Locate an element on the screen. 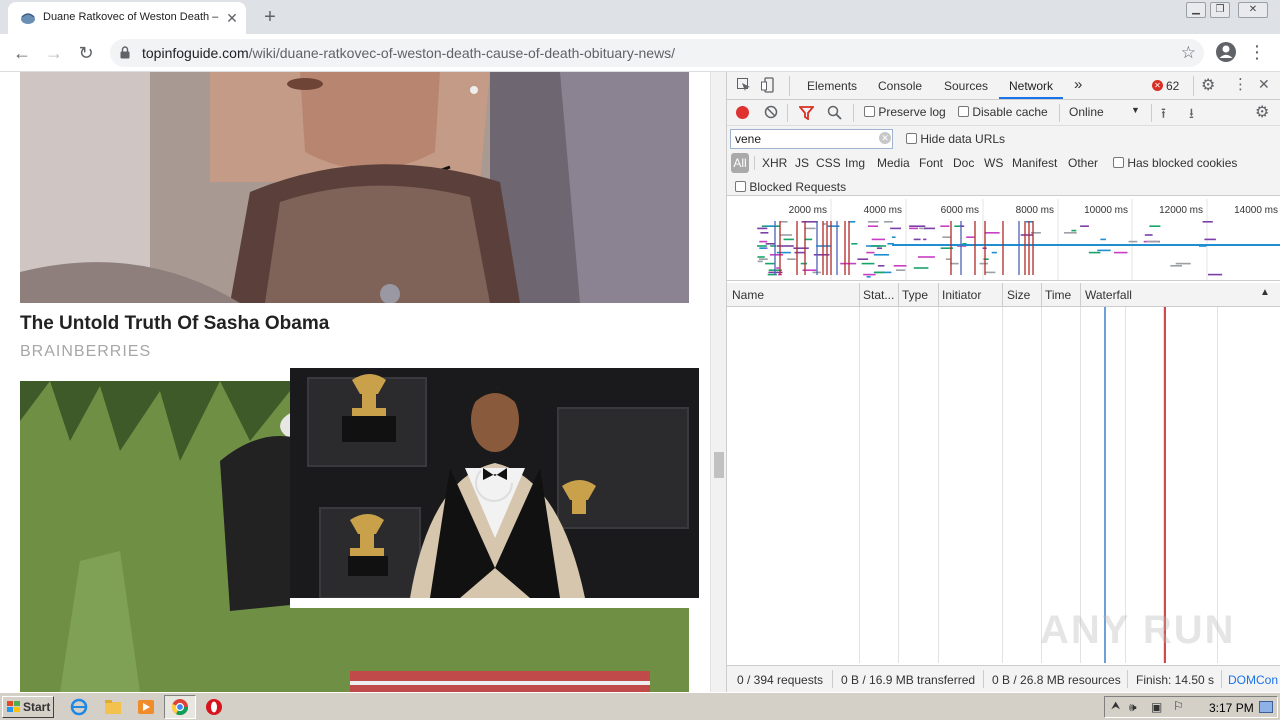 This screenshot has height=720, width=1280. devtools-menu-icon: ⋮ is located at coordinates (1240, 84).